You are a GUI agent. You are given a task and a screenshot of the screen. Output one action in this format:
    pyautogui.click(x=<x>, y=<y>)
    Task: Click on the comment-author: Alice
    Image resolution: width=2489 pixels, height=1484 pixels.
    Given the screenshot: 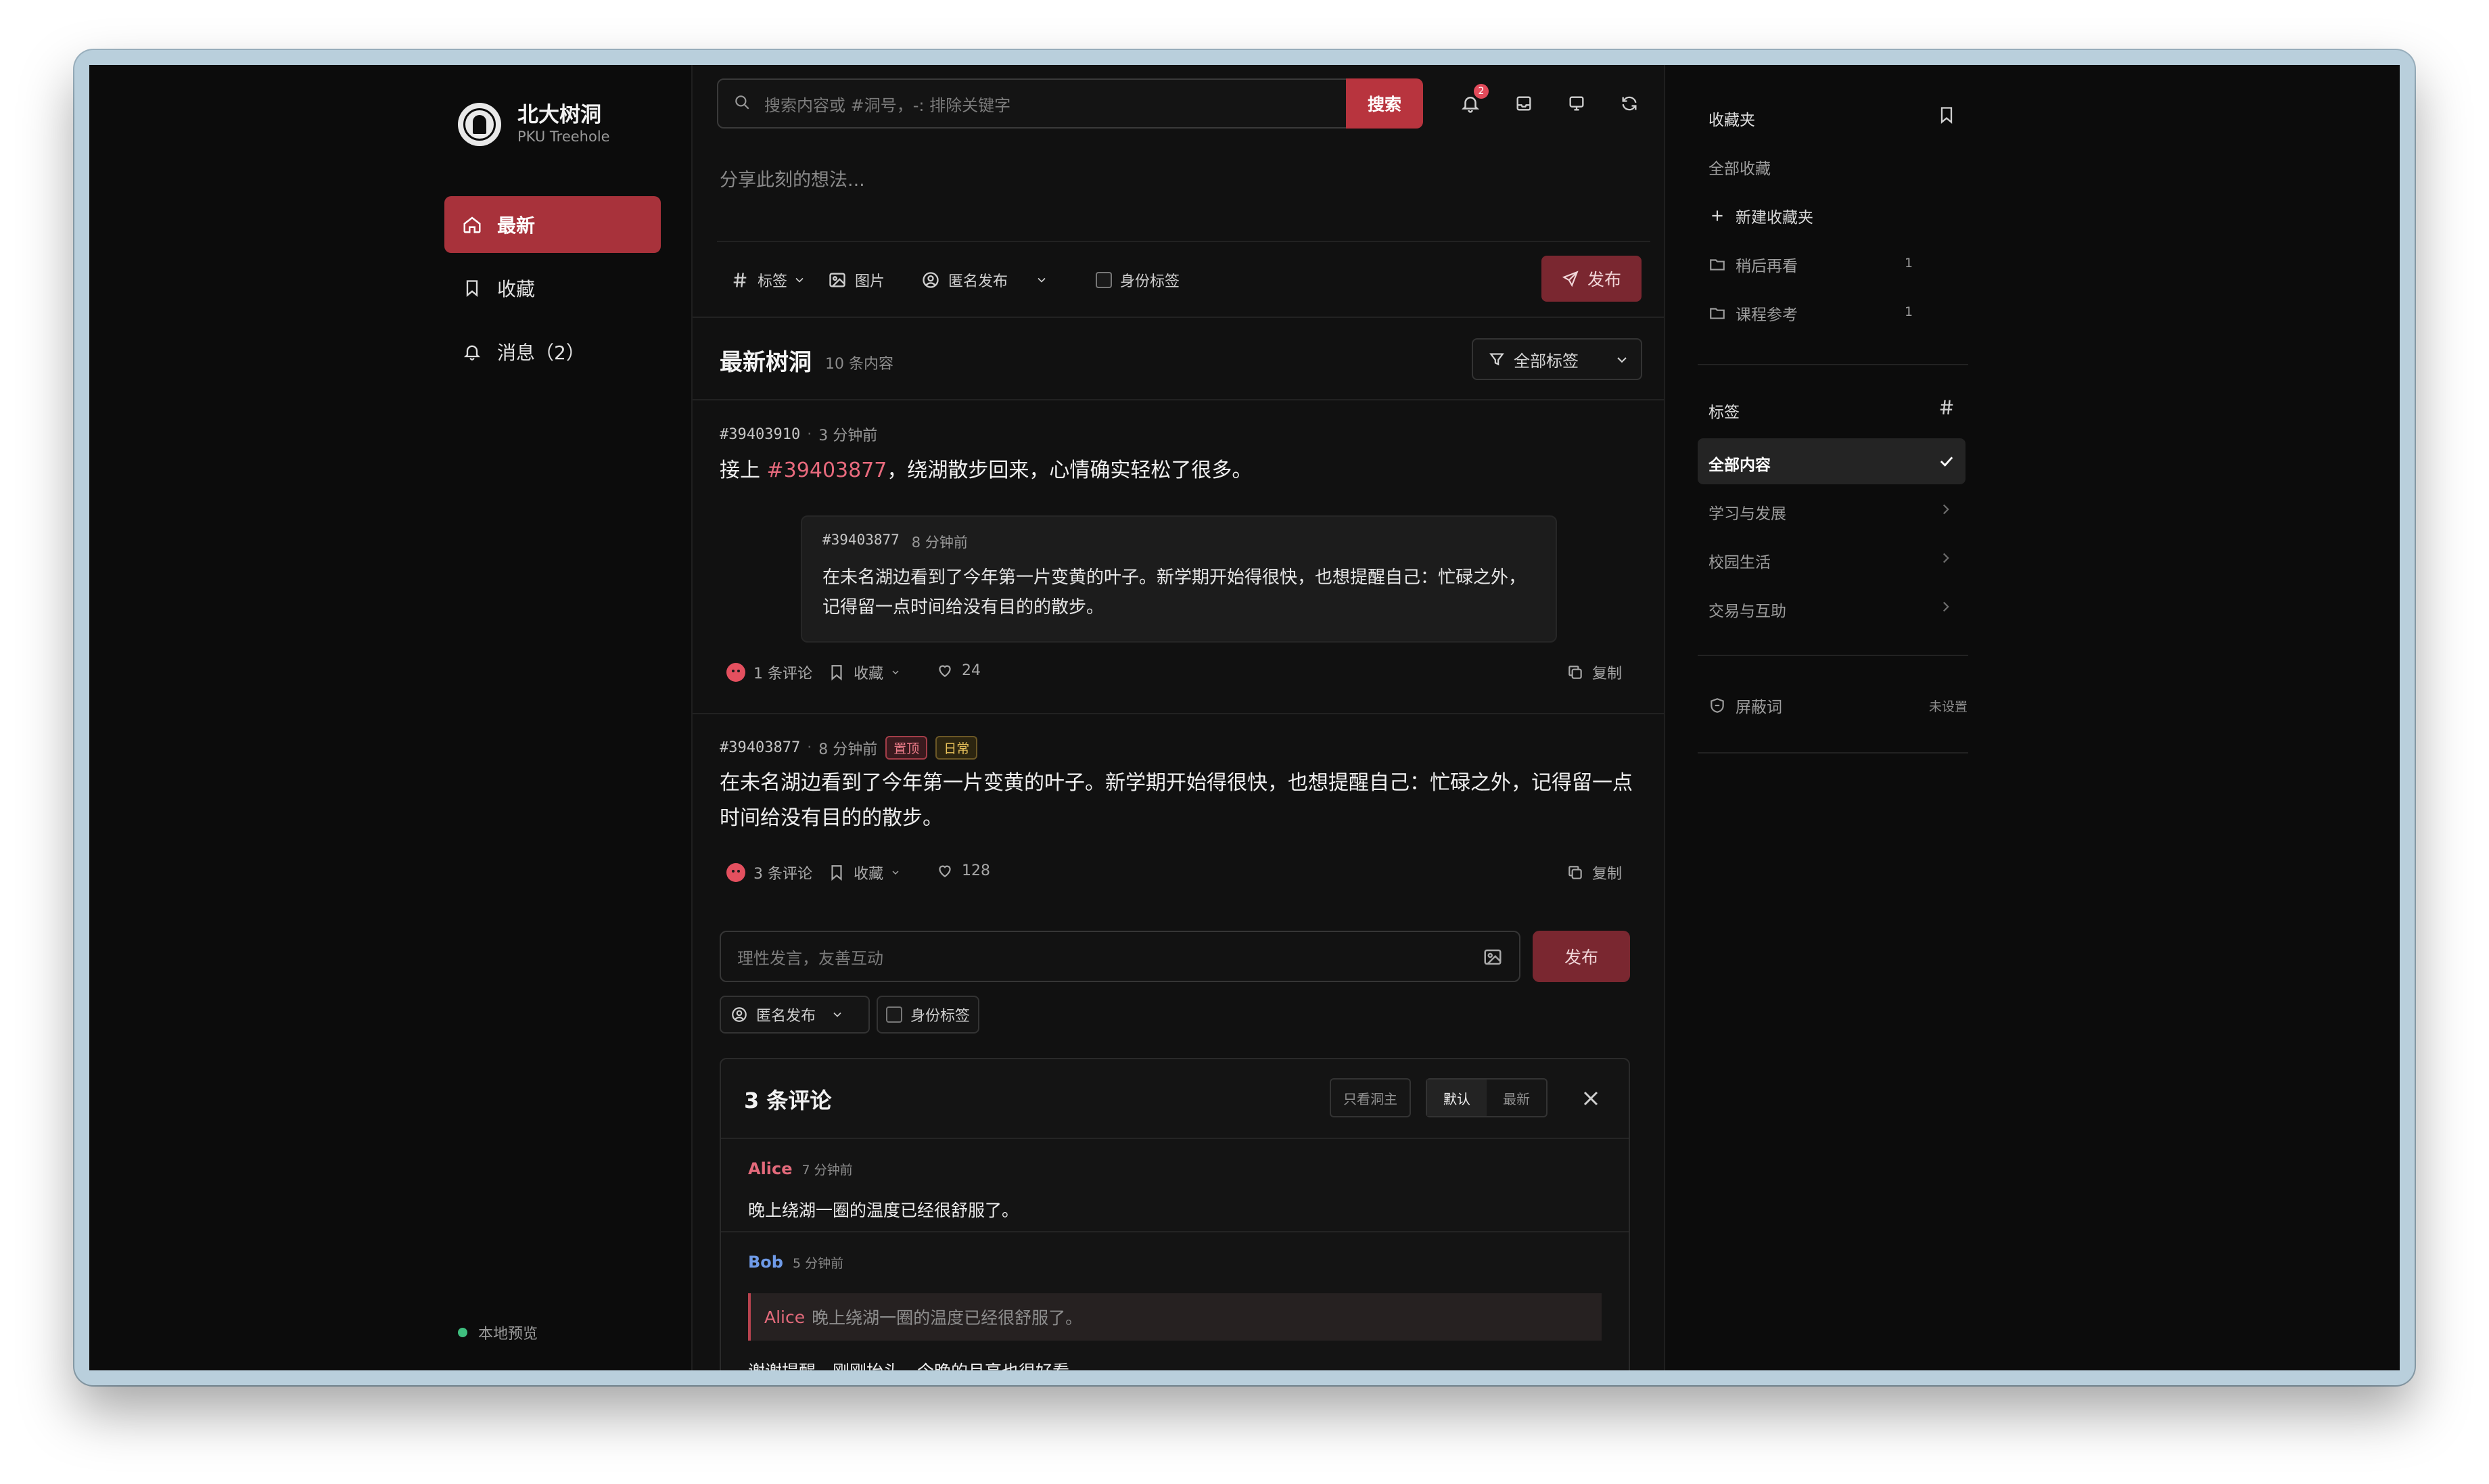 What is the action you would take?
    pyautogui.click(x=770, y=1169)
    